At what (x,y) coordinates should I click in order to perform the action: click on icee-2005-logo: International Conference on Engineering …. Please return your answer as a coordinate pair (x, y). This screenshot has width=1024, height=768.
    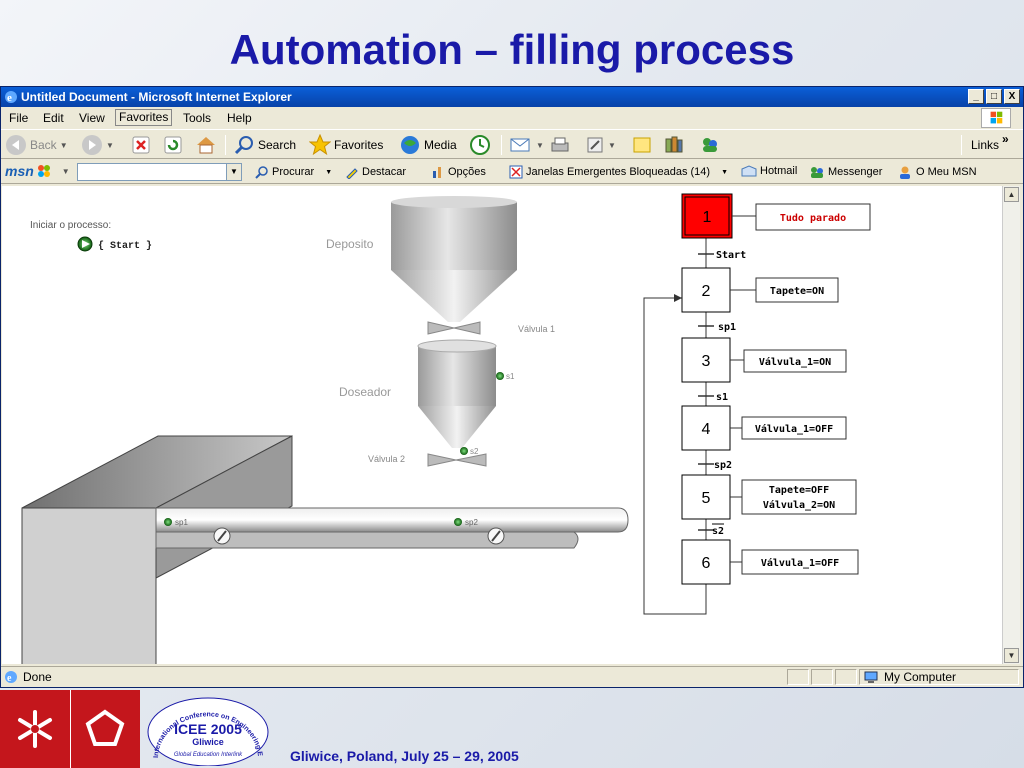
    Looking at the image, I should click on (205, 729).